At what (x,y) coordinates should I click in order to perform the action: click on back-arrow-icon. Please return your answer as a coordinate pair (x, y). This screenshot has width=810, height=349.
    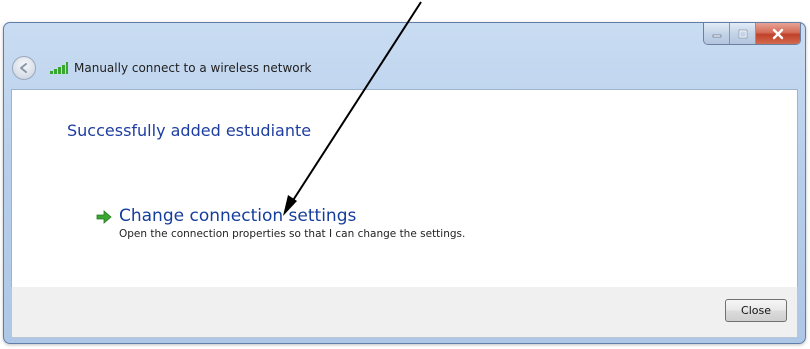
    Looking at the image, I should click on (23, 68).